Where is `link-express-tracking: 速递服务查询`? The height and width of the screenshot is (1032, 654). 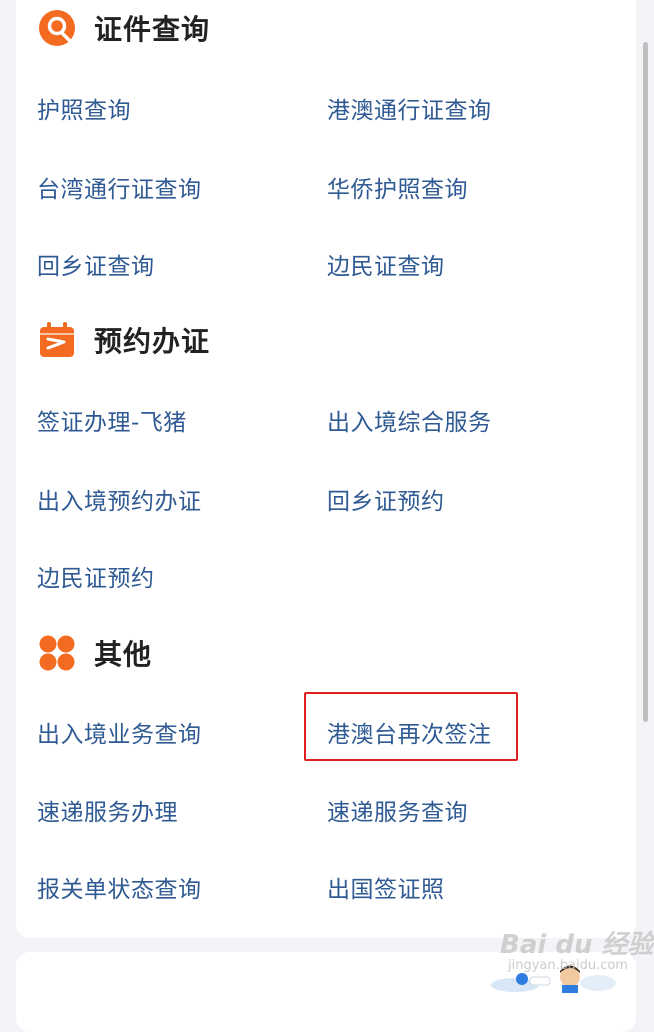 link-express-tracking: 速递服务查询 is located at coordinates (397, 810).